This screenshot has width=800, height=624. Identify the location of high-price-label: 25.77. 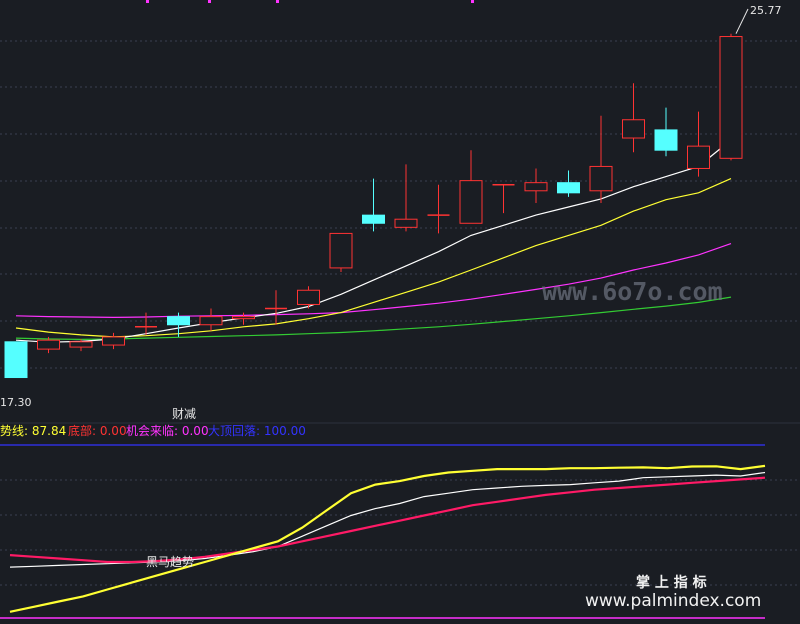
(766, 10).